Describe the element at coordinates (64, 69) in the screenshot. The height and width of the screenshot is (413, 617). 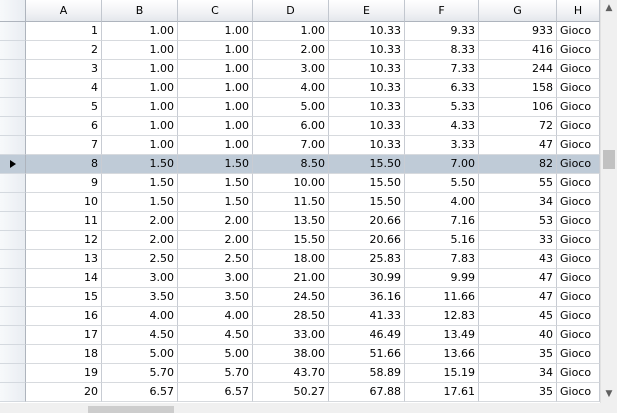
I see `cell-a: 3` at that location.